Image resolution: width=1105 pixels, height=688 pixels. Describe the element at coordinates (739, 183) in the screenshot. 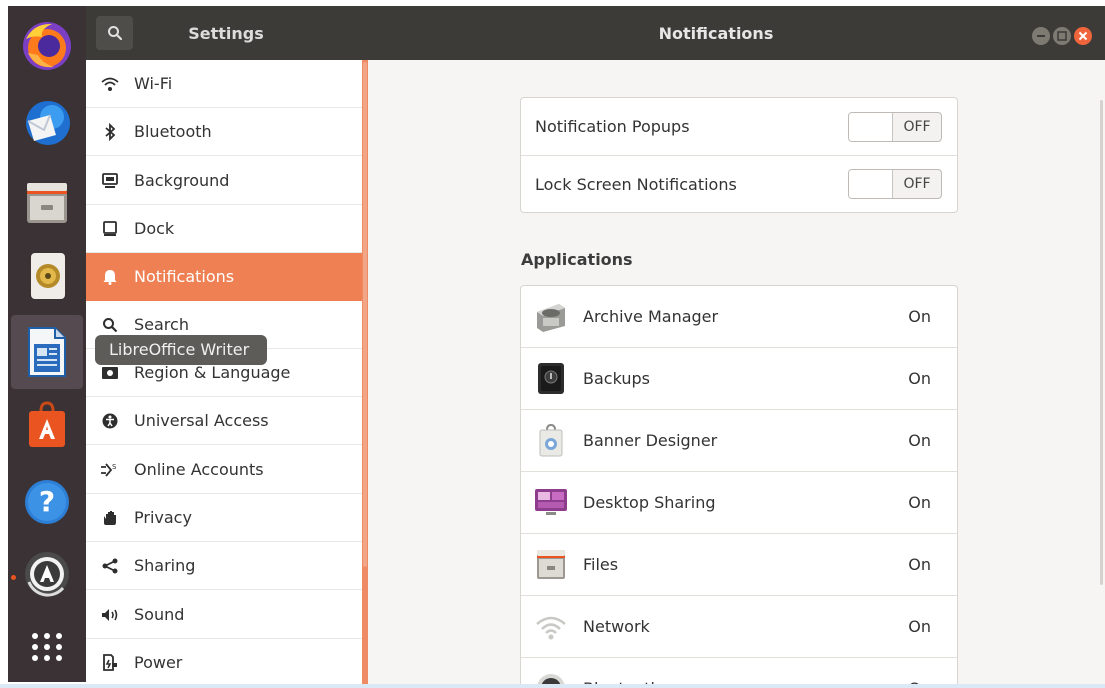

I see `lock-screen-notifications-row: Lock Screen Notifications OFF` at that location.